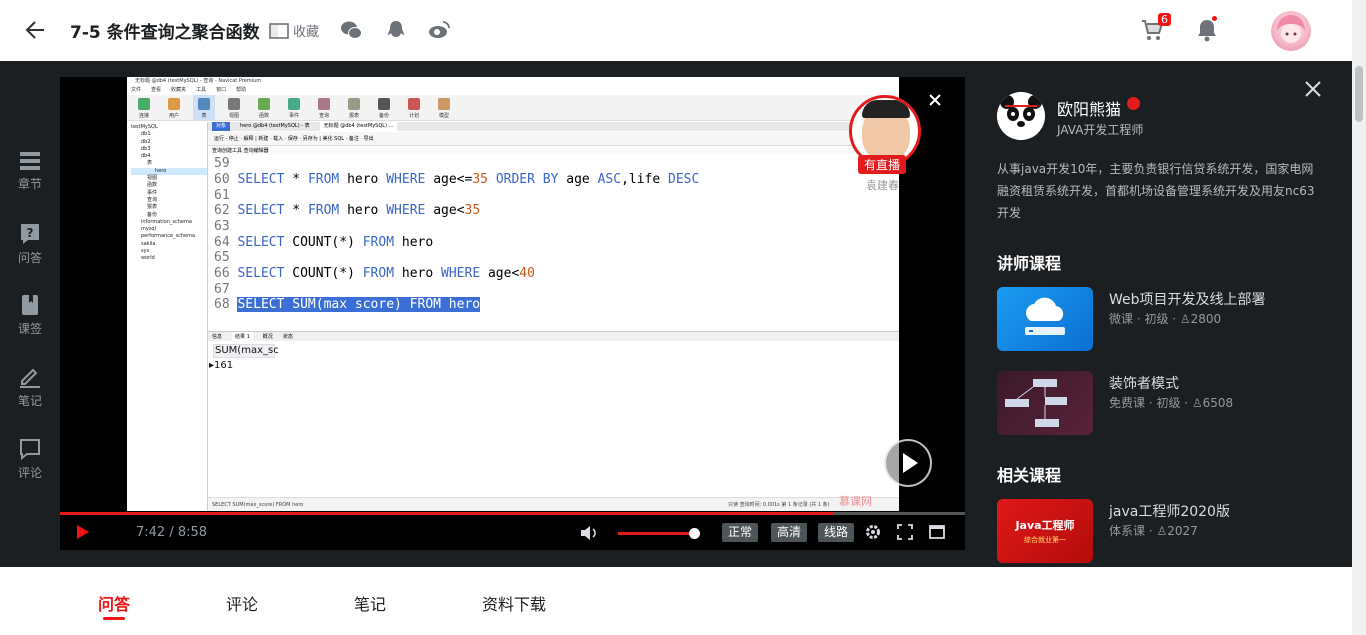 This screenshot has height=635, width=1366. Describe the element at coordinates (222, 195) in the screenshot. I see `code-line: 61` at that location.